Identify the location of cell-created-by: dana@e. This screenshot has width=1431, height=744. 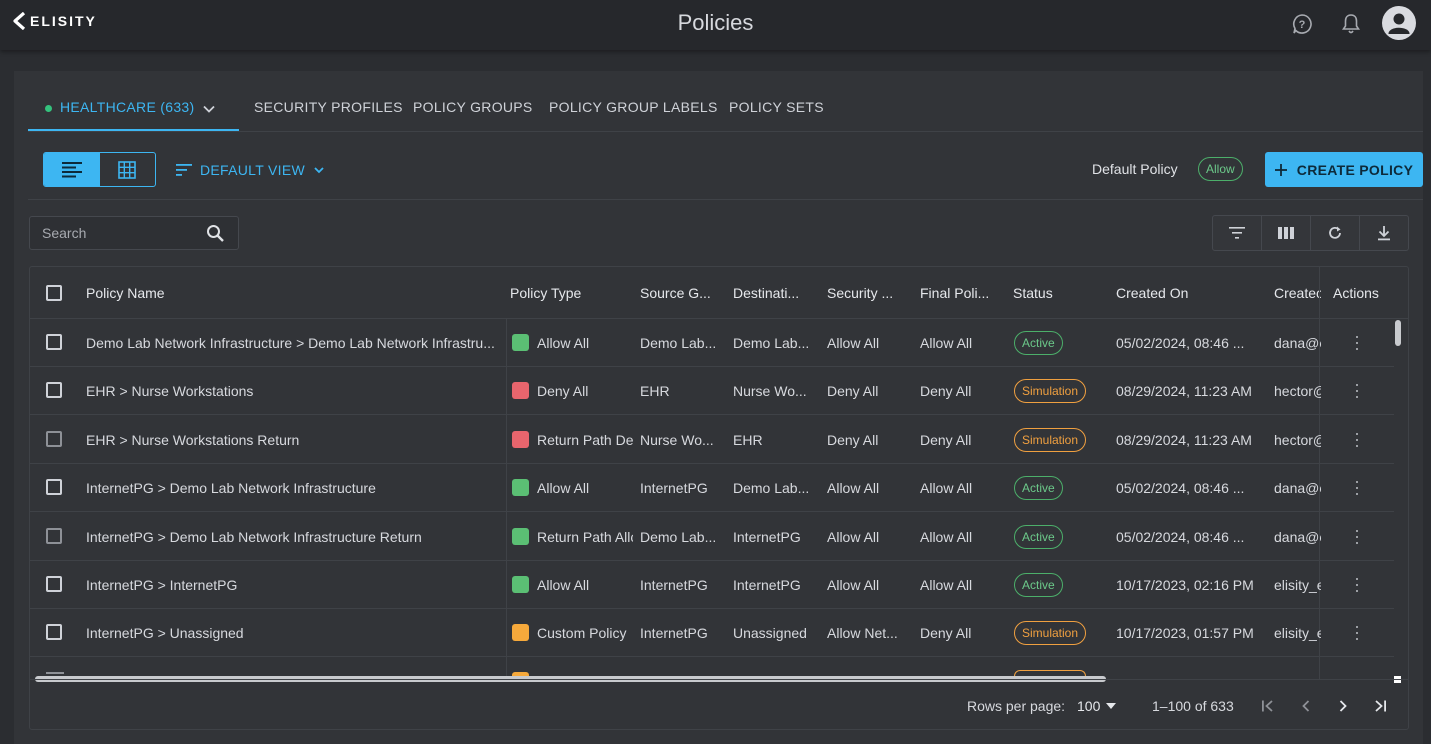
(1297, 536).